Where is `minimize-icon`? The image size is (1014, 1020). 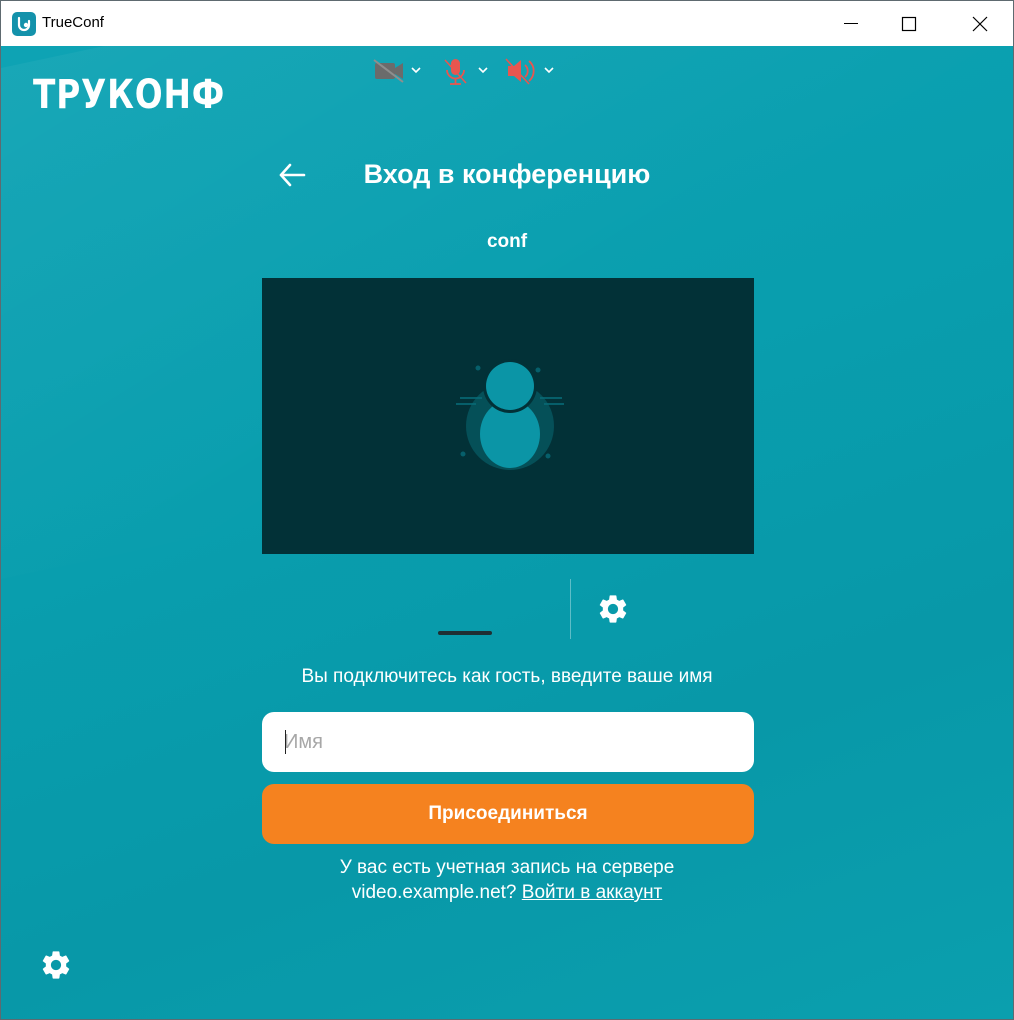
minimize-icon is located at coordinates (851, 23).